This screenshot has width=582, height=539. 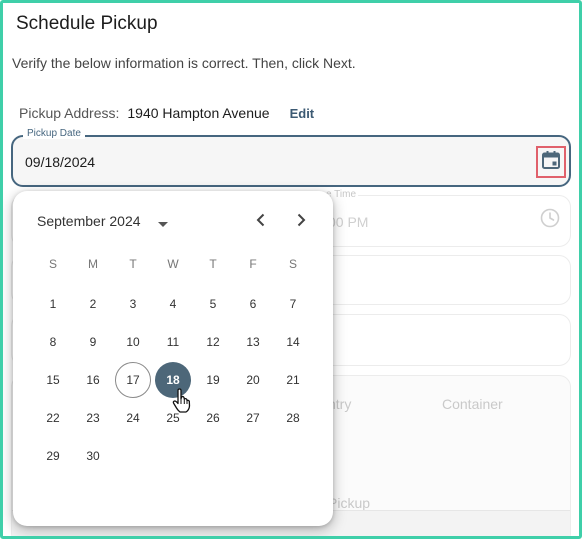 What do you see at coordinates (133, 380) in the screenshot?
I see `calendar-day: 17` at bounding box center [133, 380].